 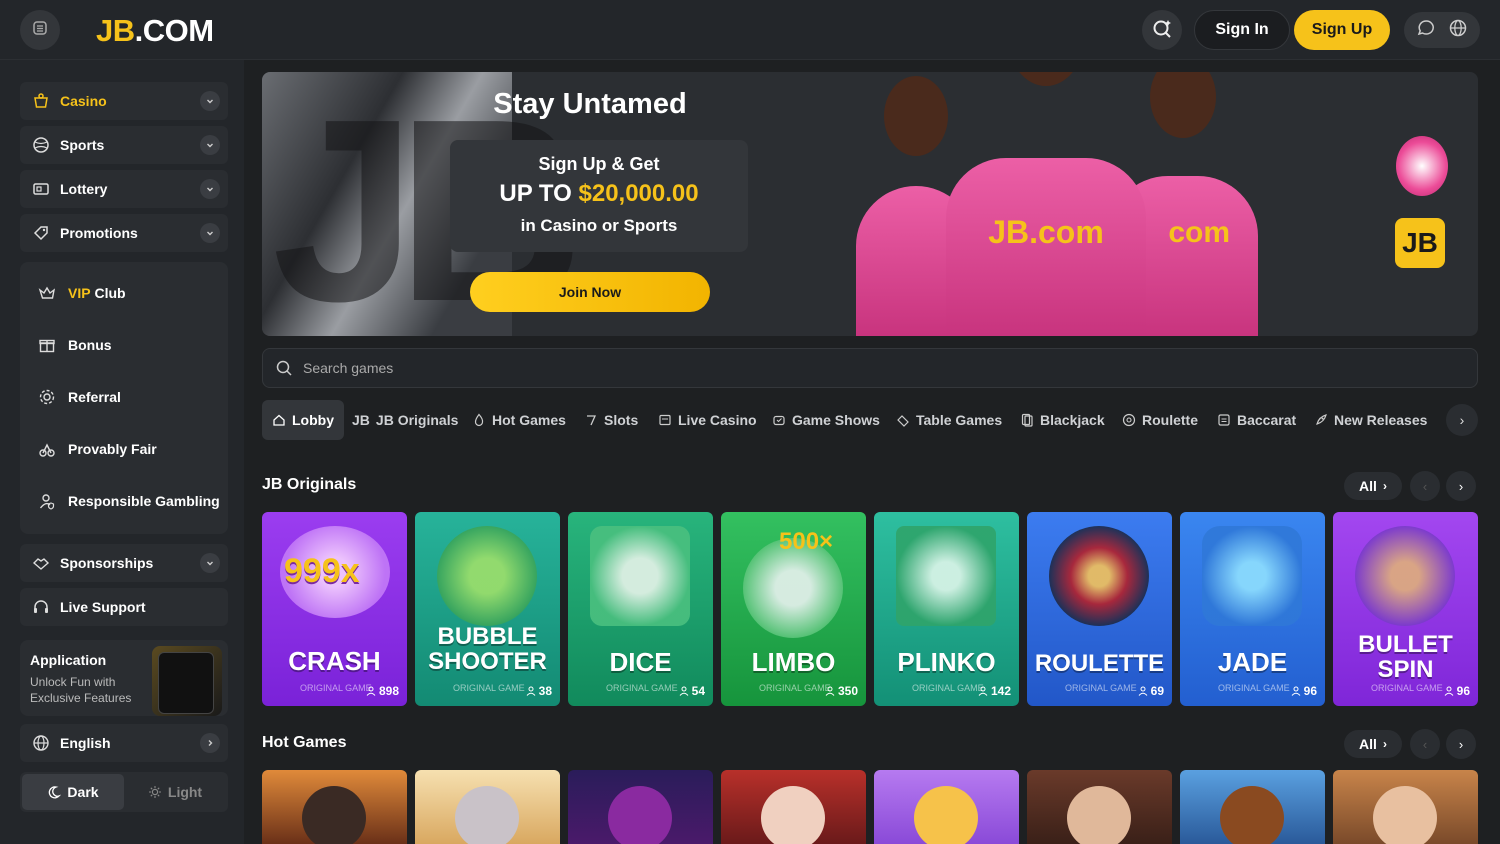 I want to click on sidebar-item-provably-fair: Provably Fair, so click(x=97, y=449).